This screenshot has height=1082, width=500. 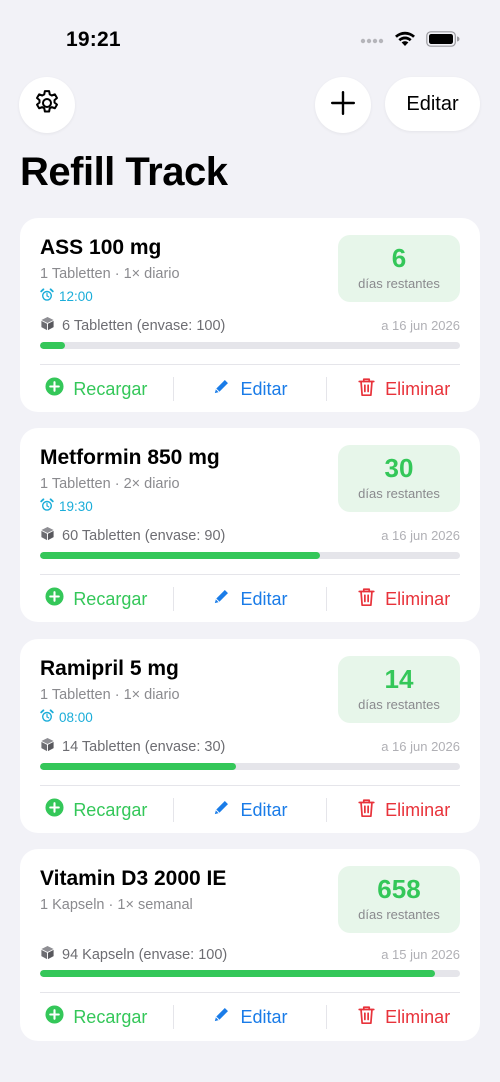 I want to click on settings-button, so click(x=47, y=105).